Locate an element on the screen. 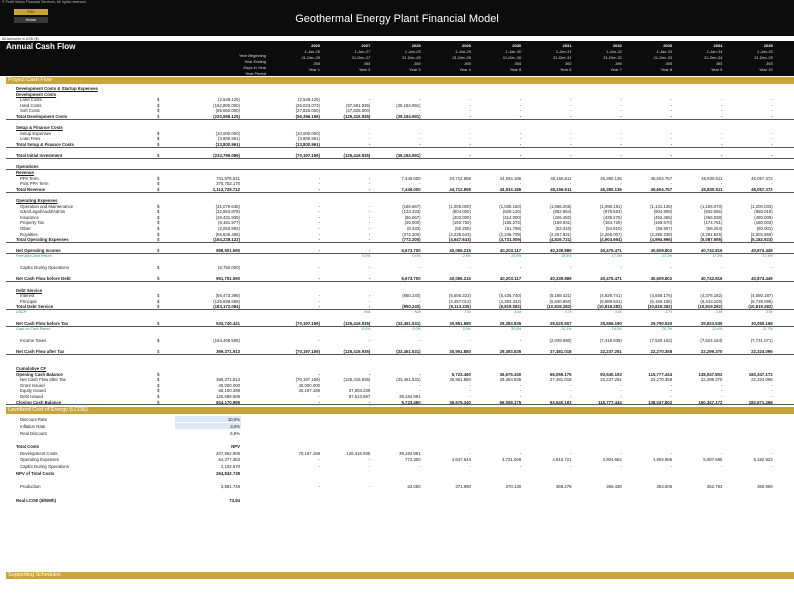 The height and width of the screenshot is (596, 794). year-header-cell: 2028 is located at coordinates (416, 45).